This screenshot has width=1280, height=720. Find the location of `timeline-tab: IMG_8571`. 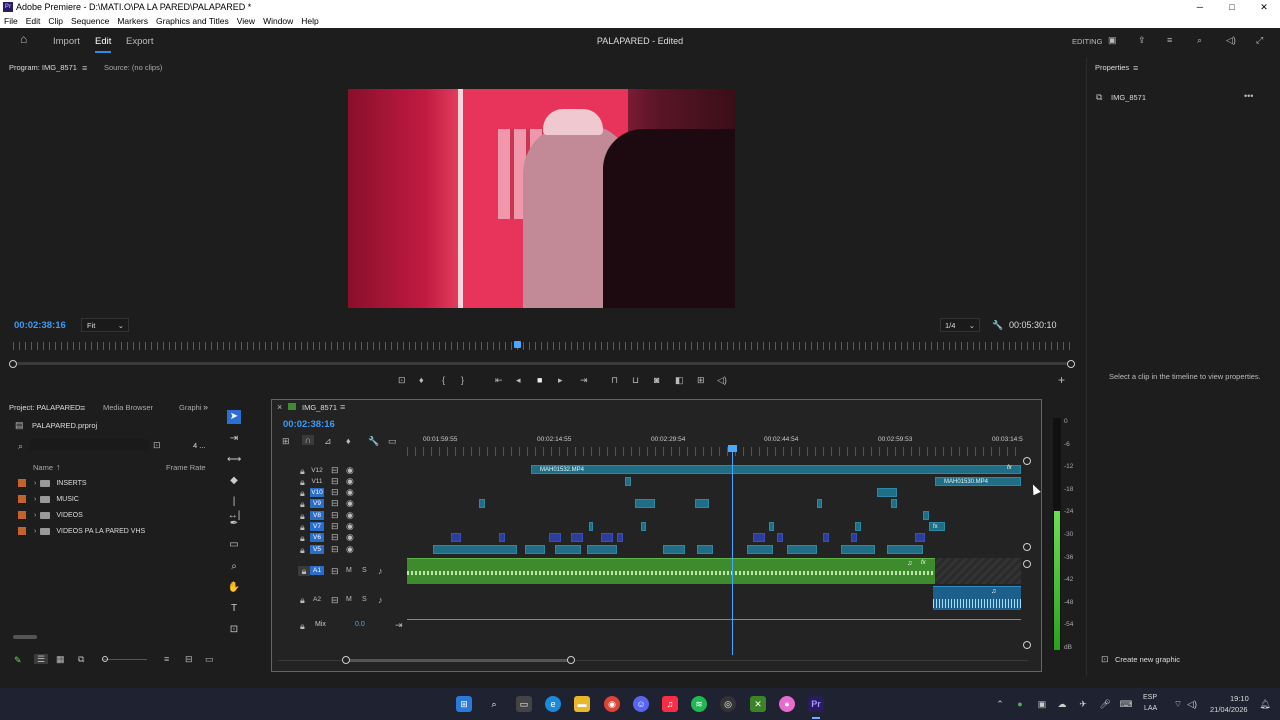

timeline-tab: IMG_8571 is located at coordinates (319, 407).